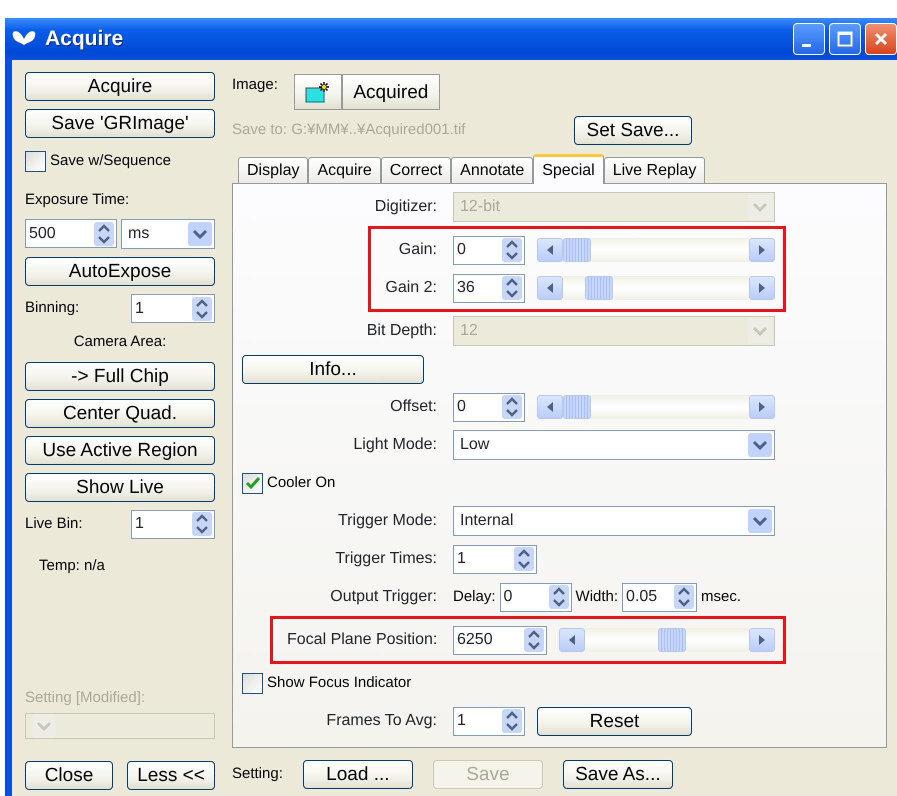 Image resolution: width=897 pixels, height=796 pixels. I want to click on close-icon, so click(881, 39).